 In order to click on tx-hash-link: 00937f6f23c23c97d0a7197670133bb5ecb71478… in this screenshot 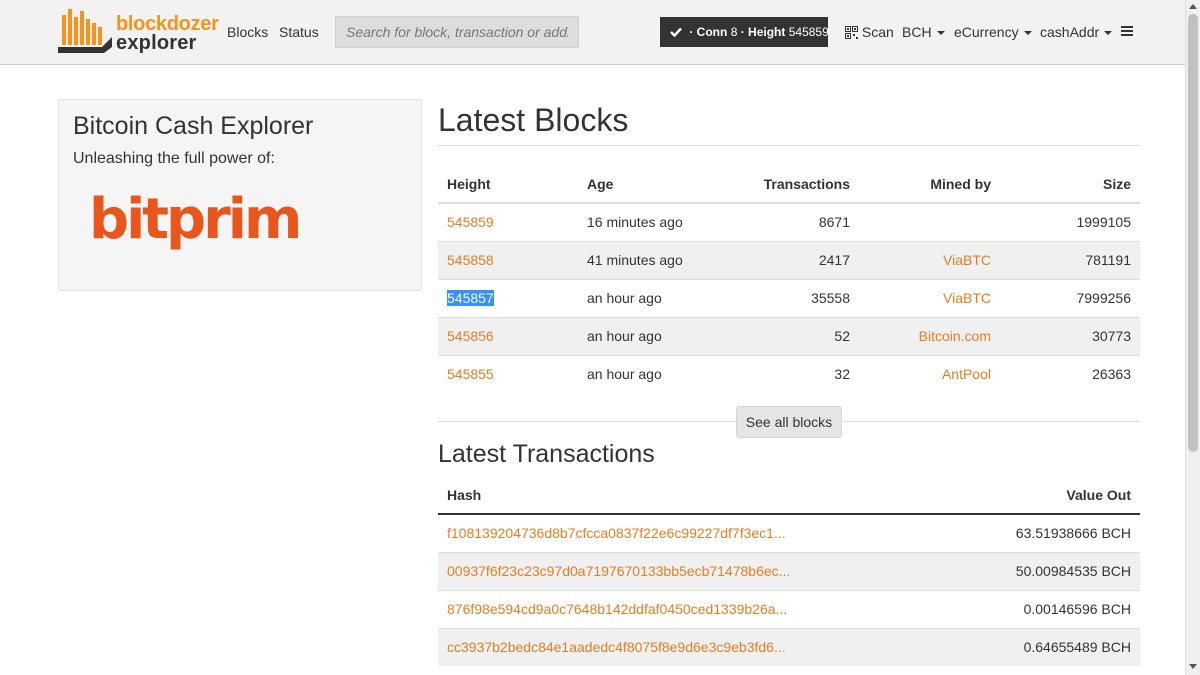, I will do `click(618, 571)`.